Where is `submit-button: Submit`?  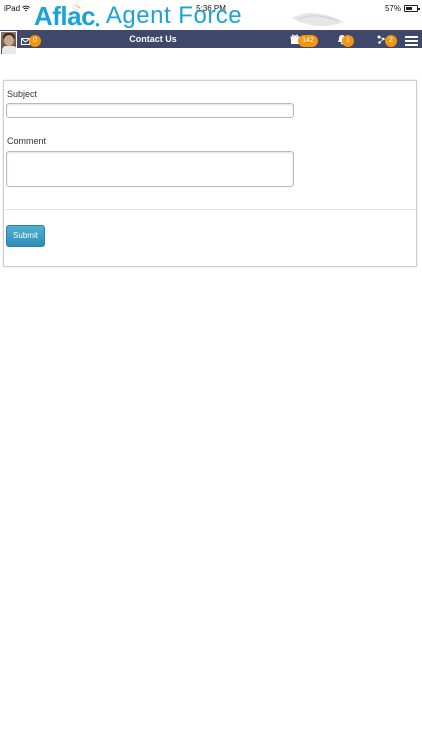 submit-button: Submit is located at coordinates (25, 236).